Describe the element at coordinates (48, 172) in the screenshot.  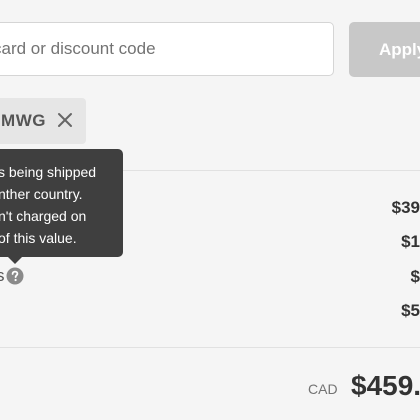
I see `tooltip-line: s being shipped` at that location.